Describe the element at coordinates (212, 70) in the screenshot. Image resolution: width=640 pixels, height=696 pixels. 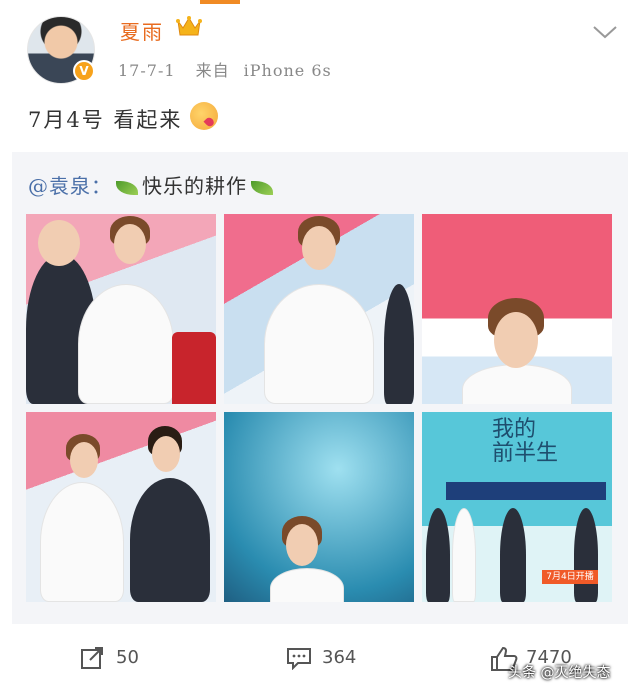
I see `source-prefix: 来自` at that location.